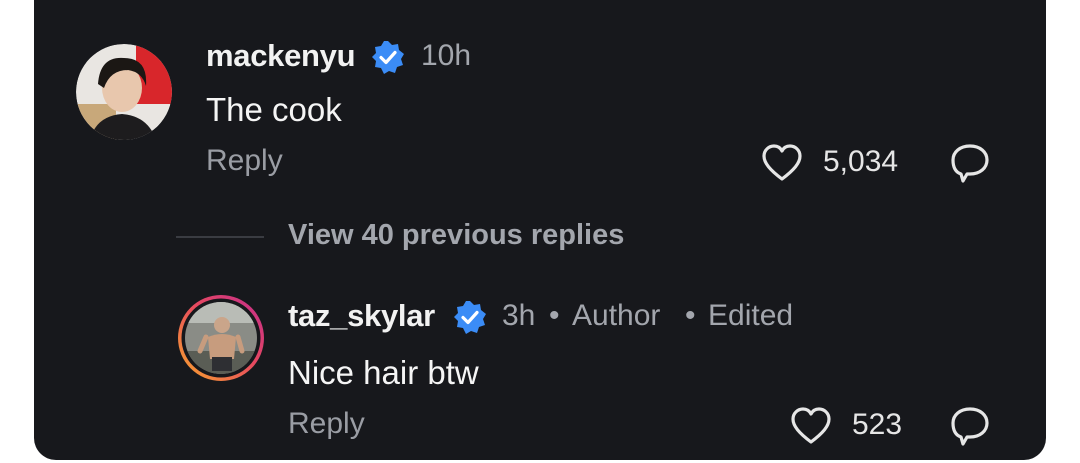  What do you see at coordinates (281, 56) in the screenshot?
I see `comment-username: mackenyu` at bounding box center [281, 56].